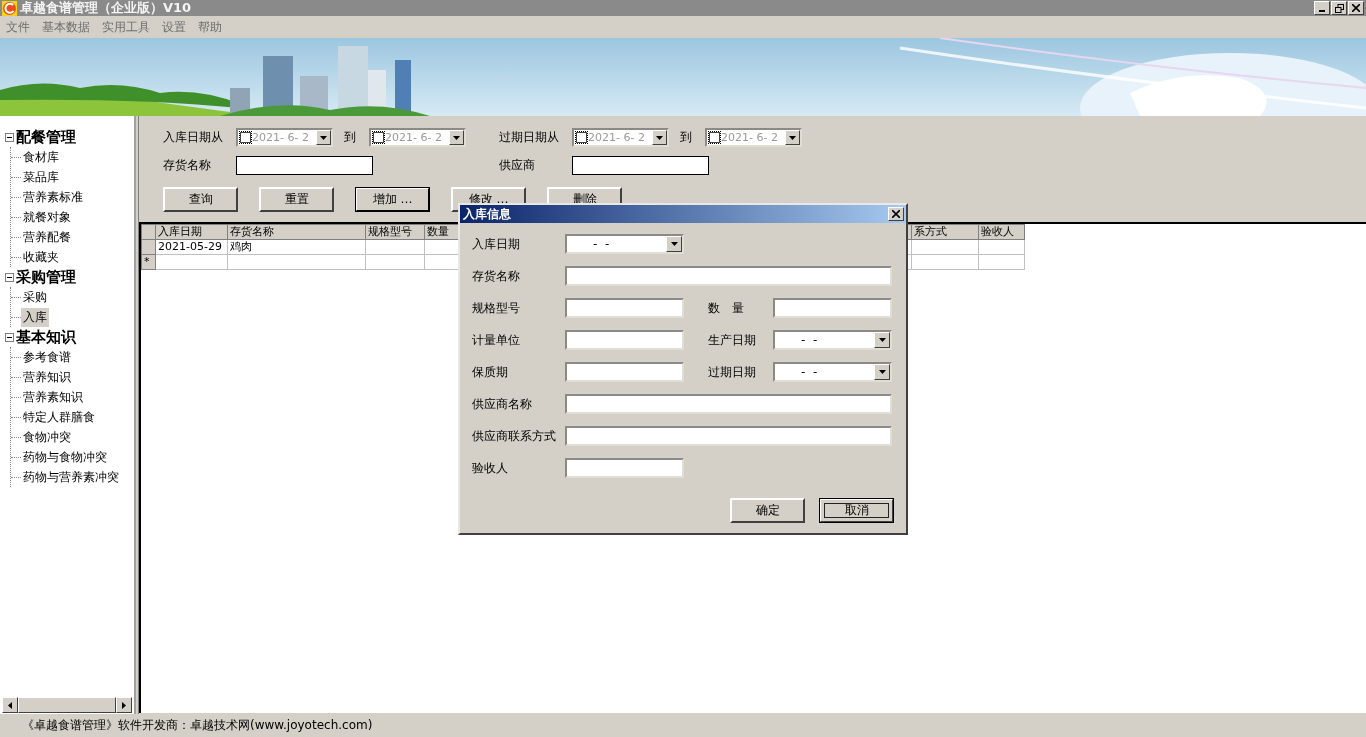 The image size is (1366, 737). What do you see at coordinates (46, 337) in the screenshot?
I see `tree-group: 基本知识` at bounding box center [46, 337].